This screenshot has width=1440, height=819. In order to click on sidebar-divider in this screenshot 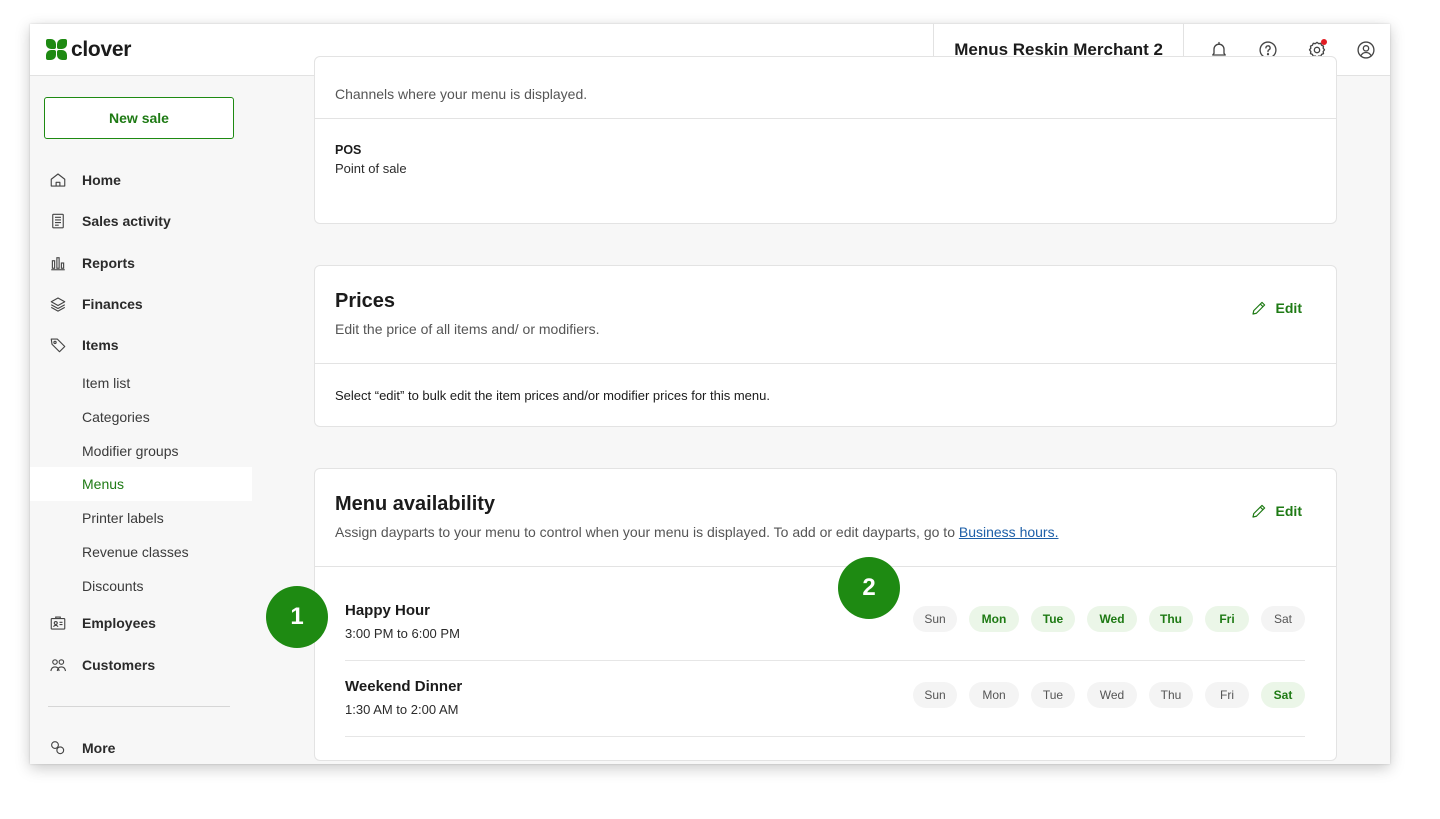, I will do `click(139, 706)`.